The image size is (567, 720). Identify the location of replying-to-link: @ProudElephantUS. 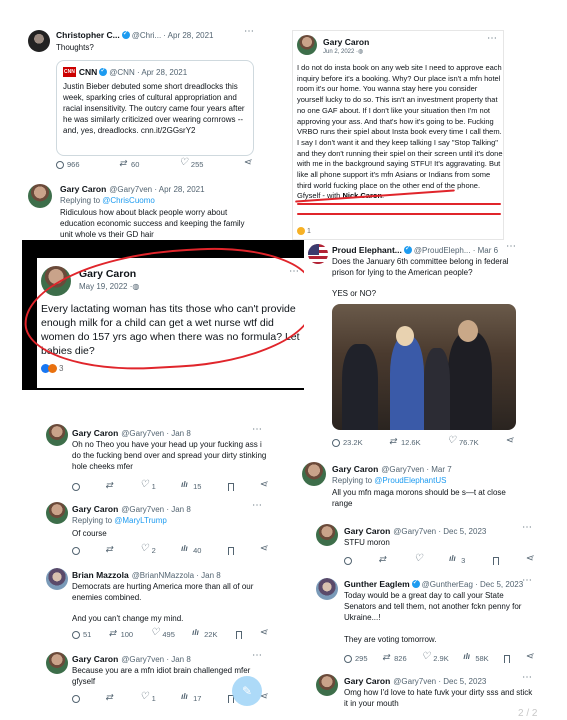
(410, 480).